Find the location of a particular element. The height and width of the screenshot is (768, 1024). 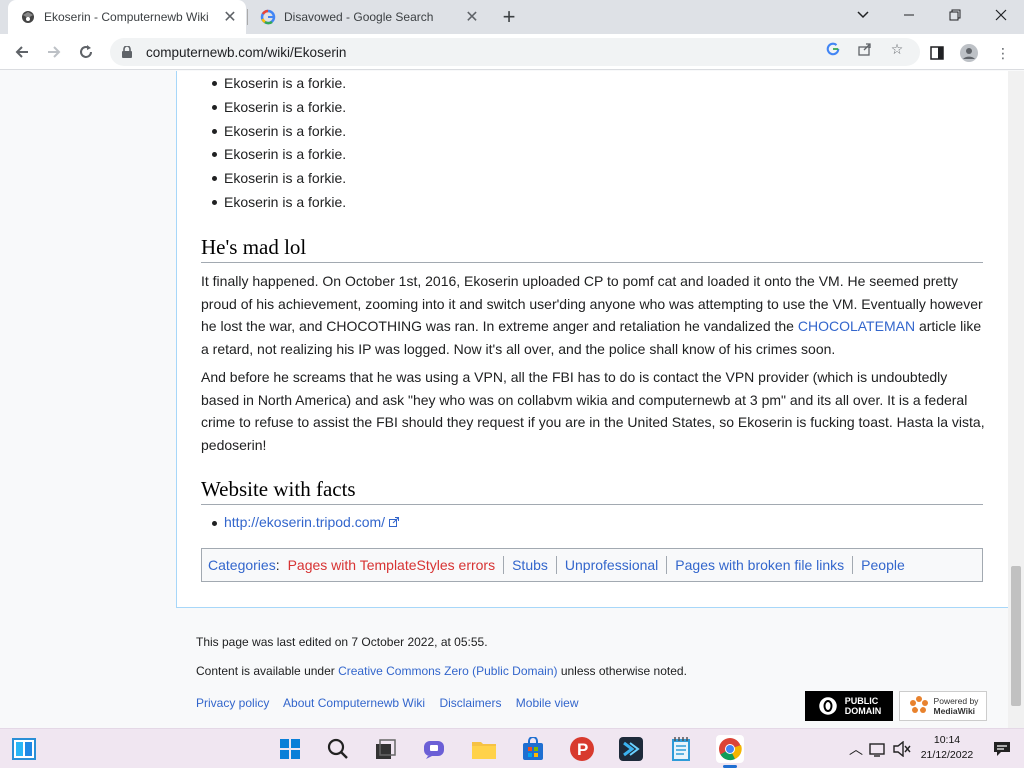

browser-toolbar: computernewb.com/wiki/Ekoserin ☆ ⋮ is located at coordinates (512, 52).